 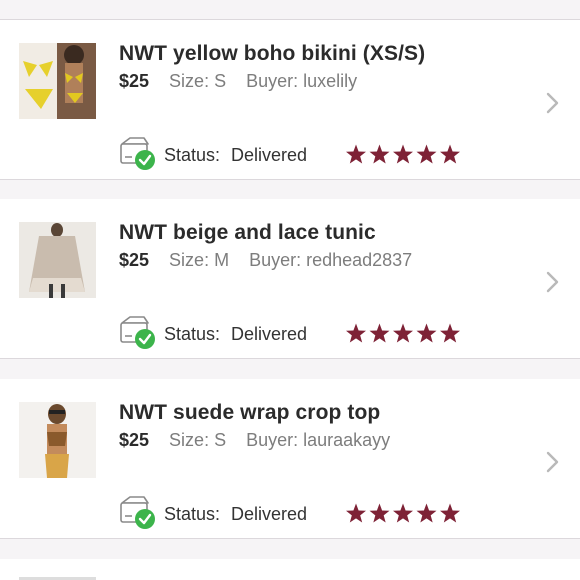 What do you see at coordinates (272, 53) in the screenshot?
I see `listing-title: NWT yellow boho bikini (XS/S)` at bounding box center [272, 53].